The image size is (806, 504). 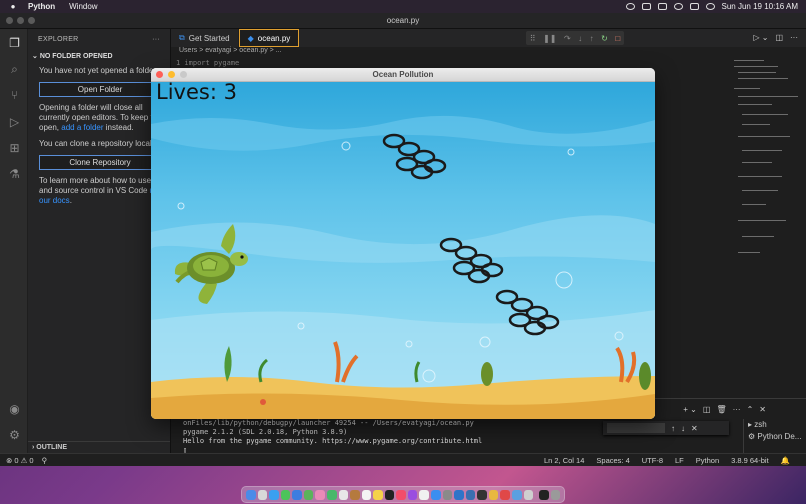 What do you see at coordinates (766, 163) in the screenshot?
I see `minimap` at bounding box center [766, 163].